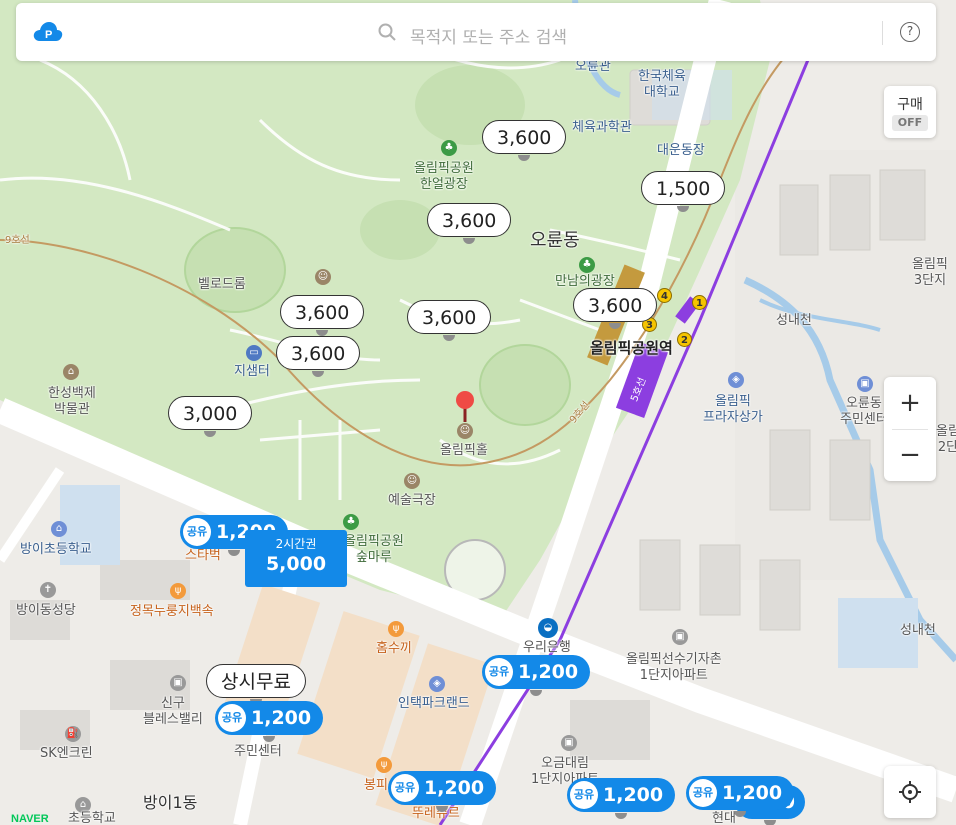 The width and height of the screenshot is (956, 825). I want to click on zoom-out-button: −, so click(910, 455).